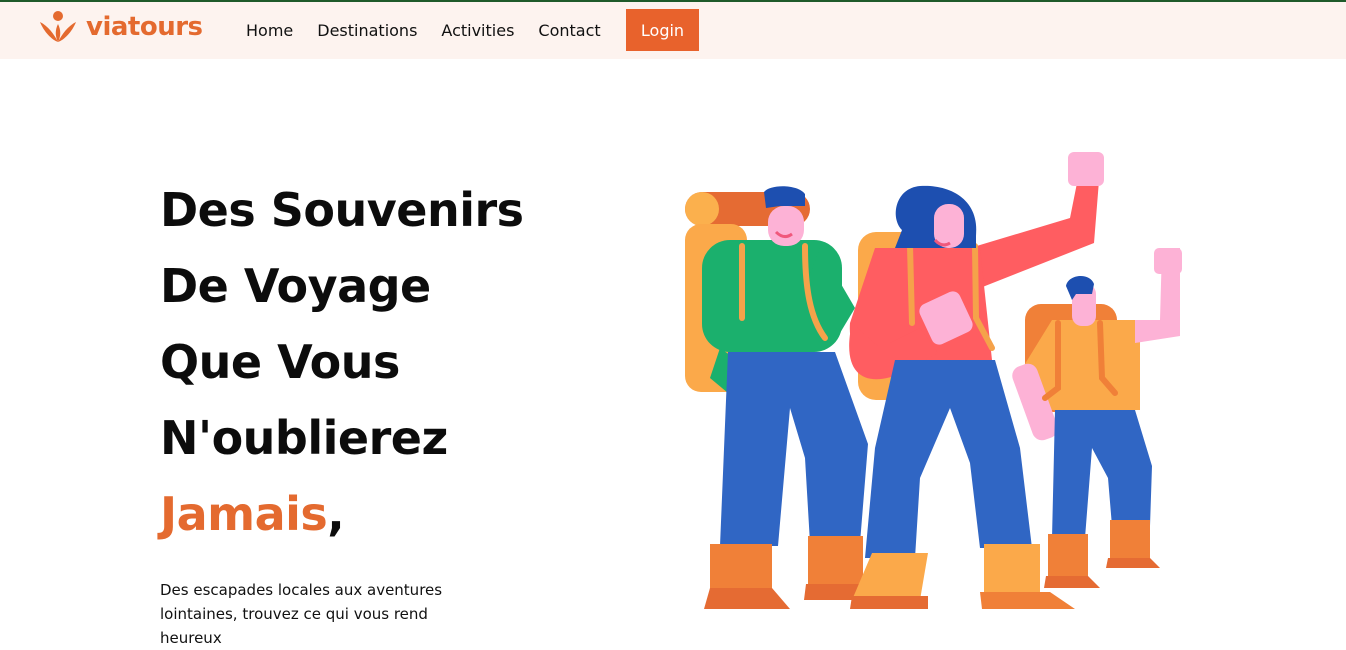  Describe the element at coordinates (569, 30) in the screenshot. I see `nav-contact: Contact` at that location.